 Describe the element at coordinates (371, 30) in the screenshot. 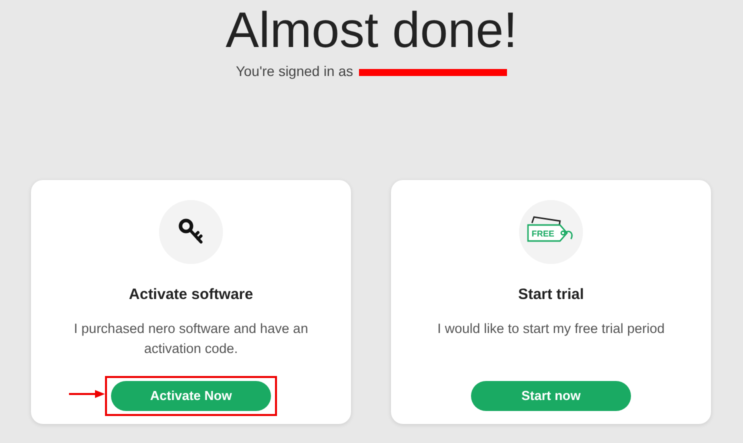

I see `page-heading: Almost done!` at that location.